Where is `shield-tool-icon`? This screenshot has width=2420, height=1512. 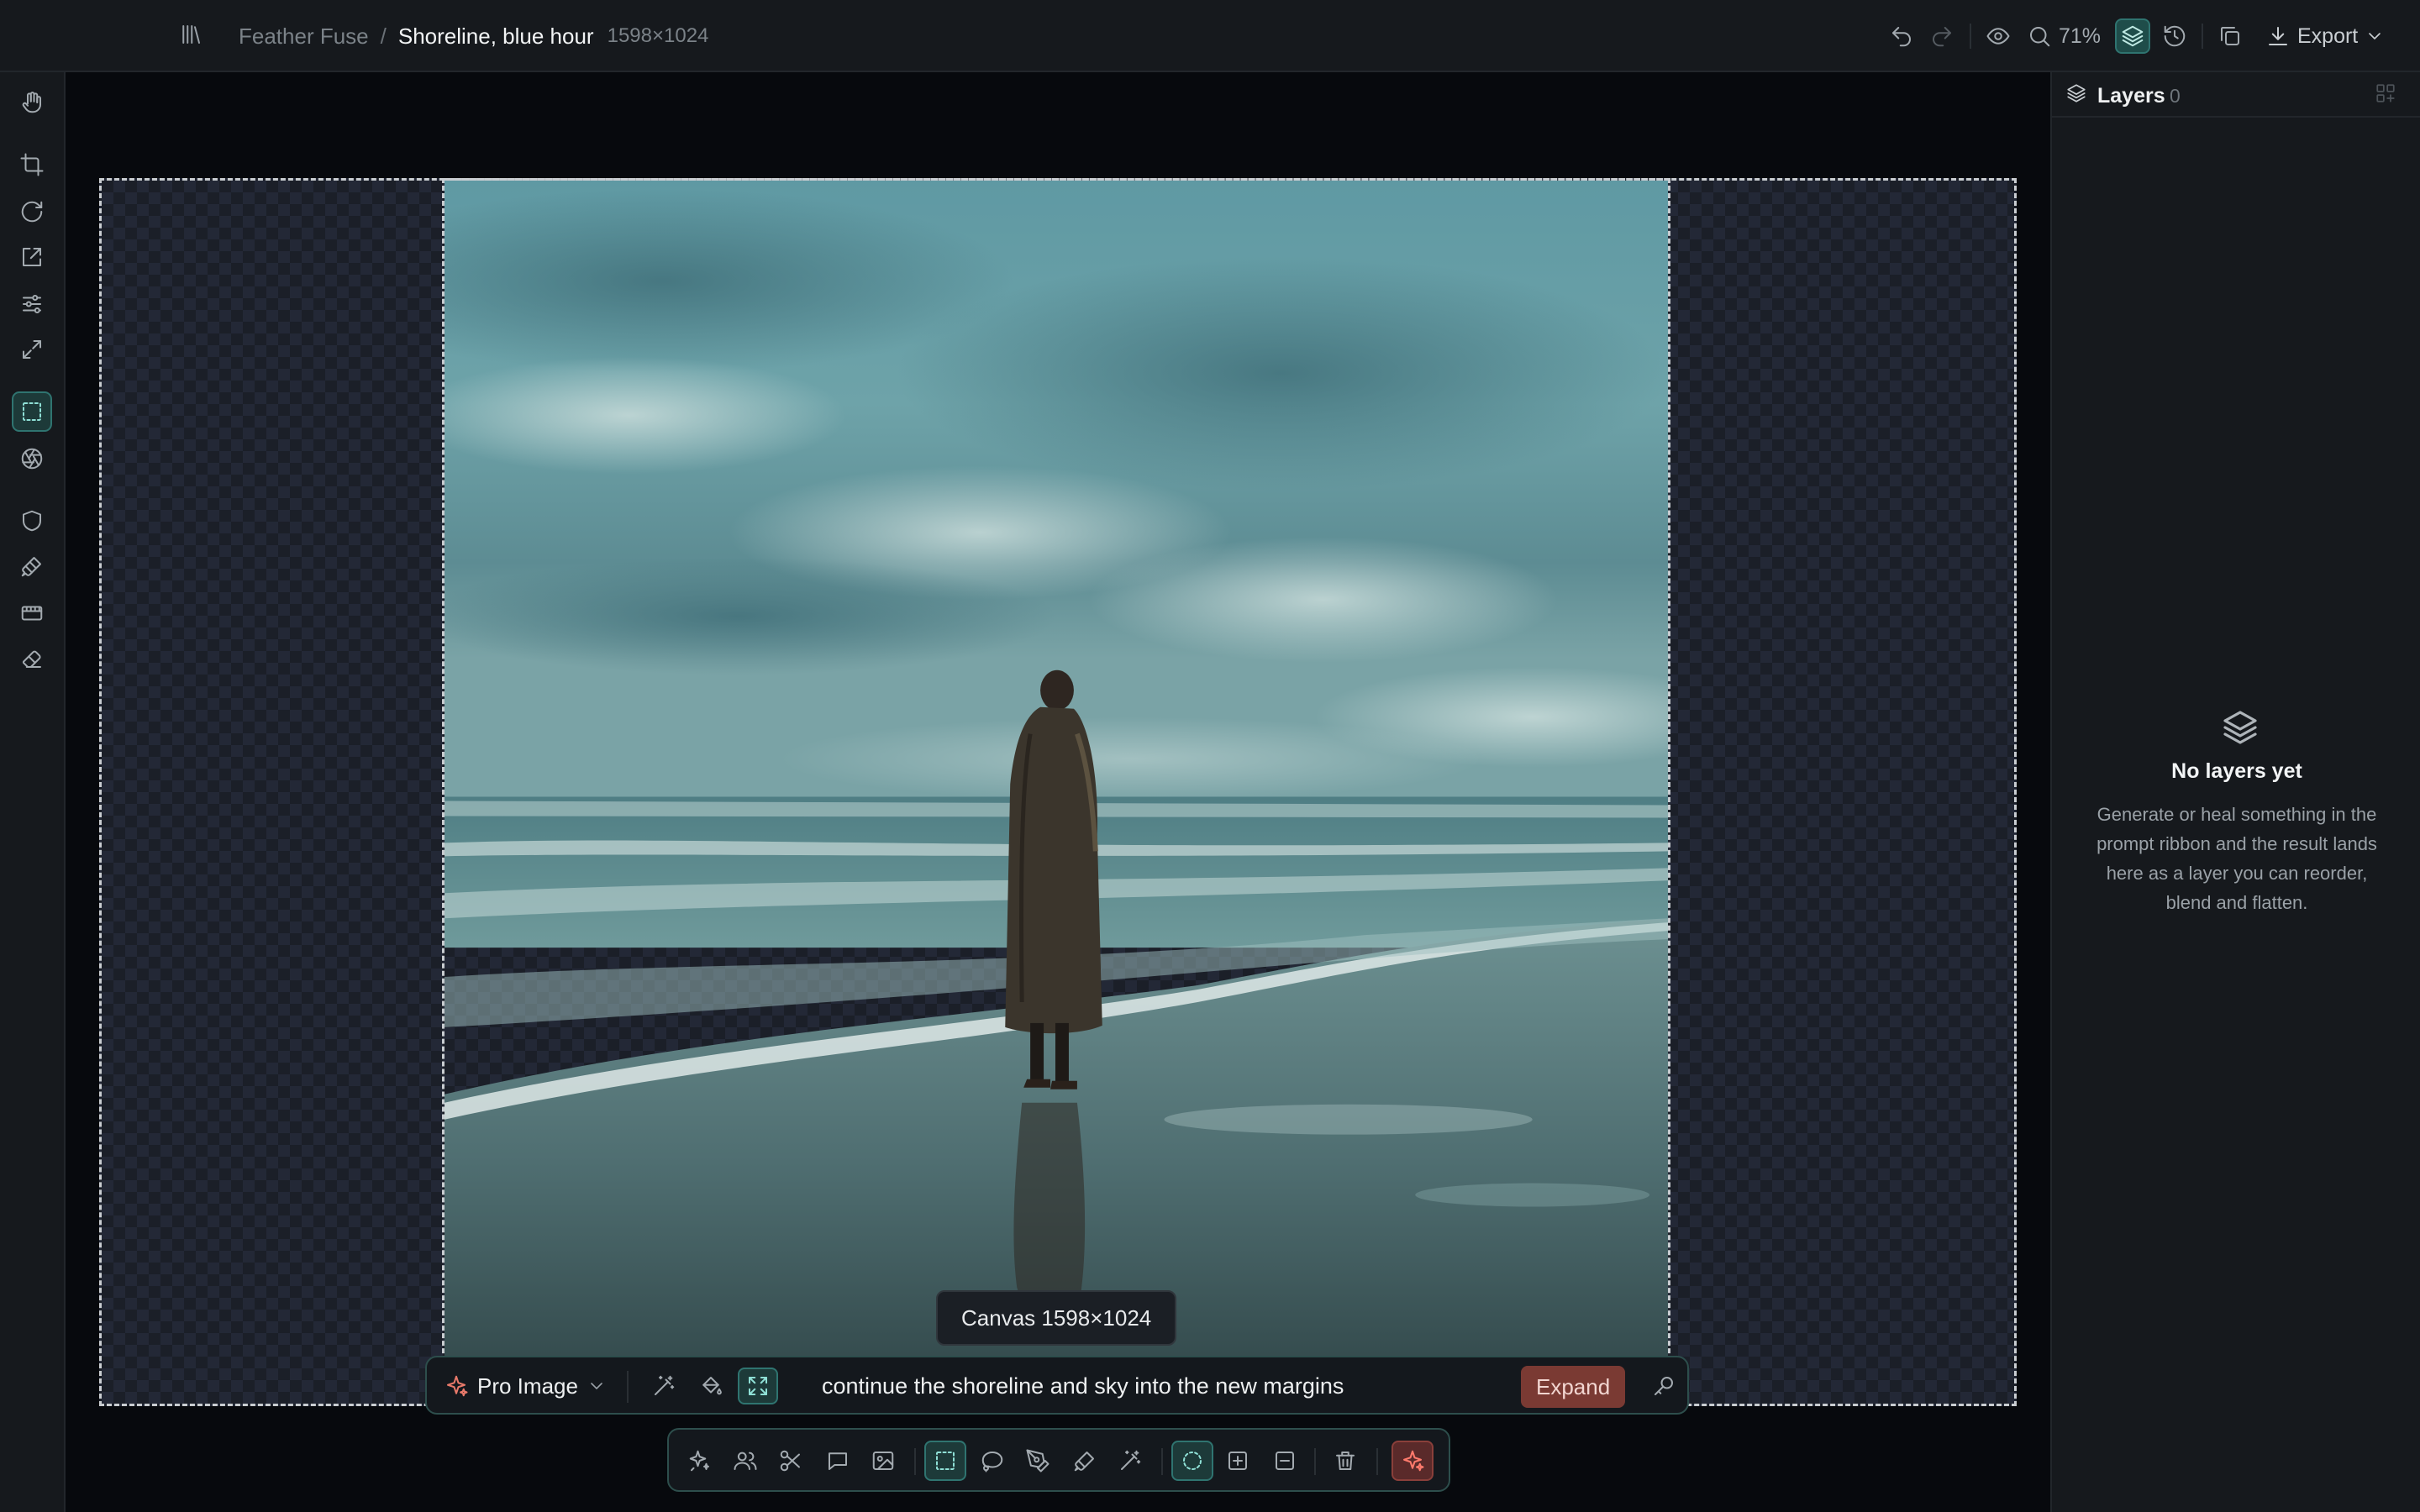 shield-tool-icon is located at coordinates (32, 521).